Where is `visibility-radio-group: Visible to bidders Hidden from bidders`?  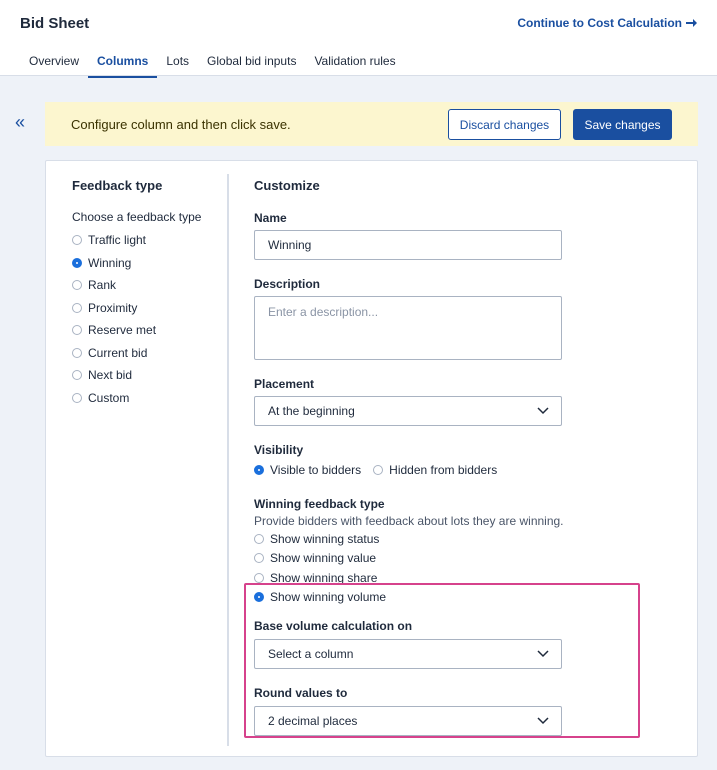 visibility-radio-group: Visible to bidders Hidden from bidders is located at coordinates (444, 470).